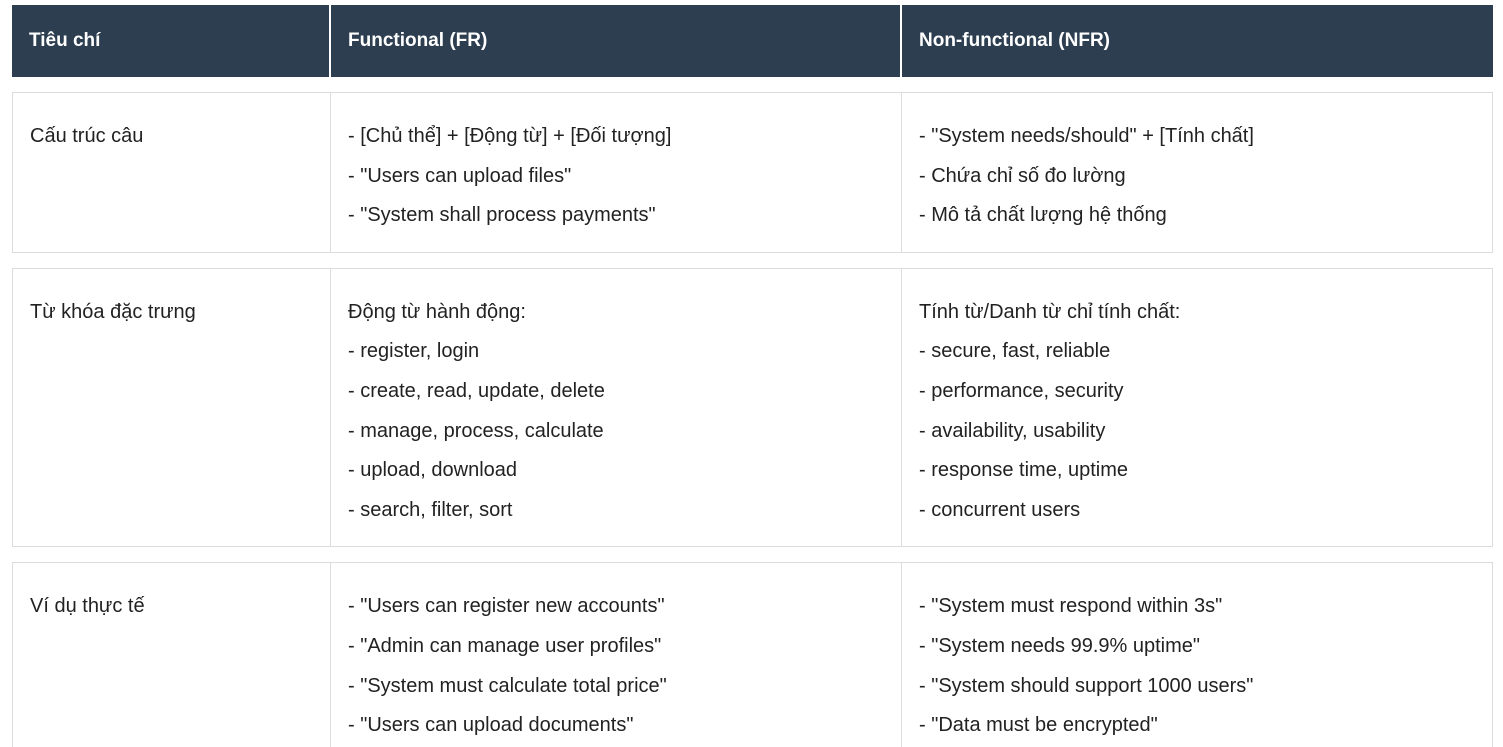 The image size is (1503, 747). Describe the element at coordinates (113, 311) in the screenshot. I see `criterion-label: Từ khóa đặc trưng` at that location.